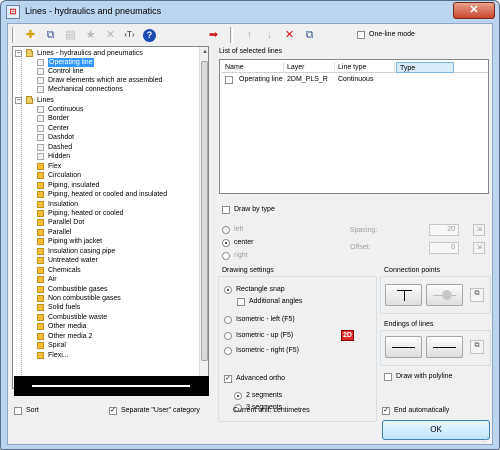 The height and width of the screenshot is (450, 500). Describe the element at coordinates (226, 256) in the screenshot. I see `radio-right` at that location.